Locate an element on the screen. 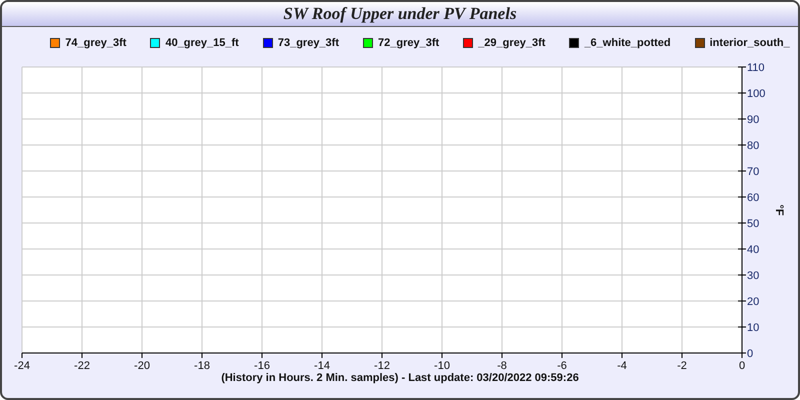 This screenshot has width=800, height=400. y-tick-label: 30 is located at coordinates (753, 276).